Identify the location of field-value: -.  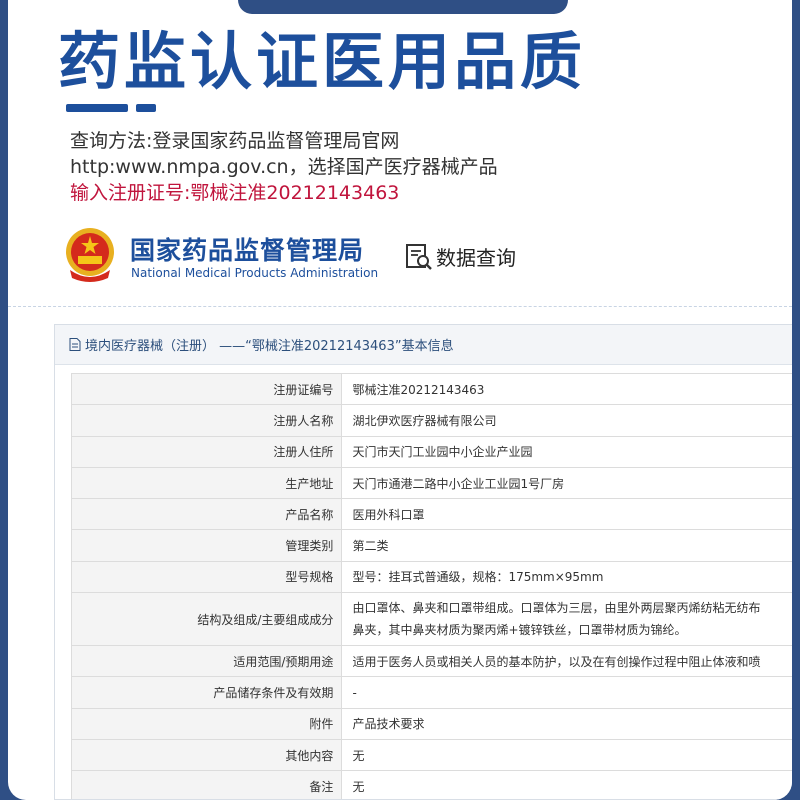
(566, 692).